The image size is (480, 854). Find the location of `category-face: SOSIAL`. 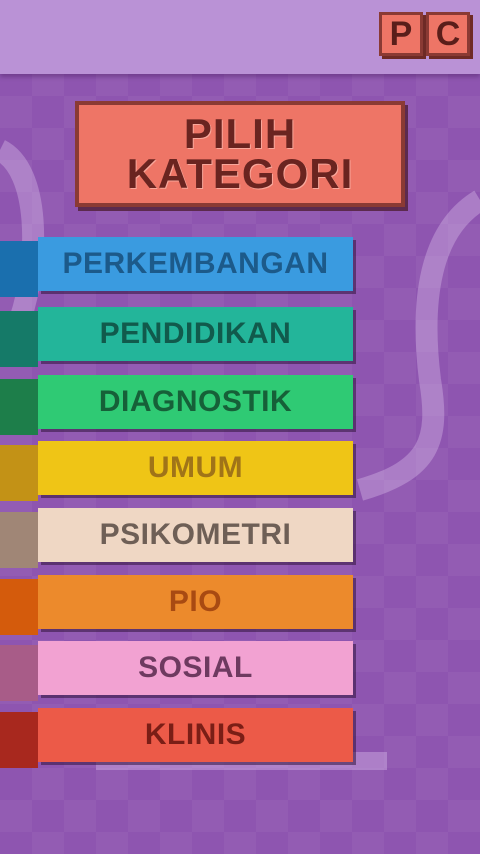

category-face: SOSIAL is located at coordinates (195, 668).